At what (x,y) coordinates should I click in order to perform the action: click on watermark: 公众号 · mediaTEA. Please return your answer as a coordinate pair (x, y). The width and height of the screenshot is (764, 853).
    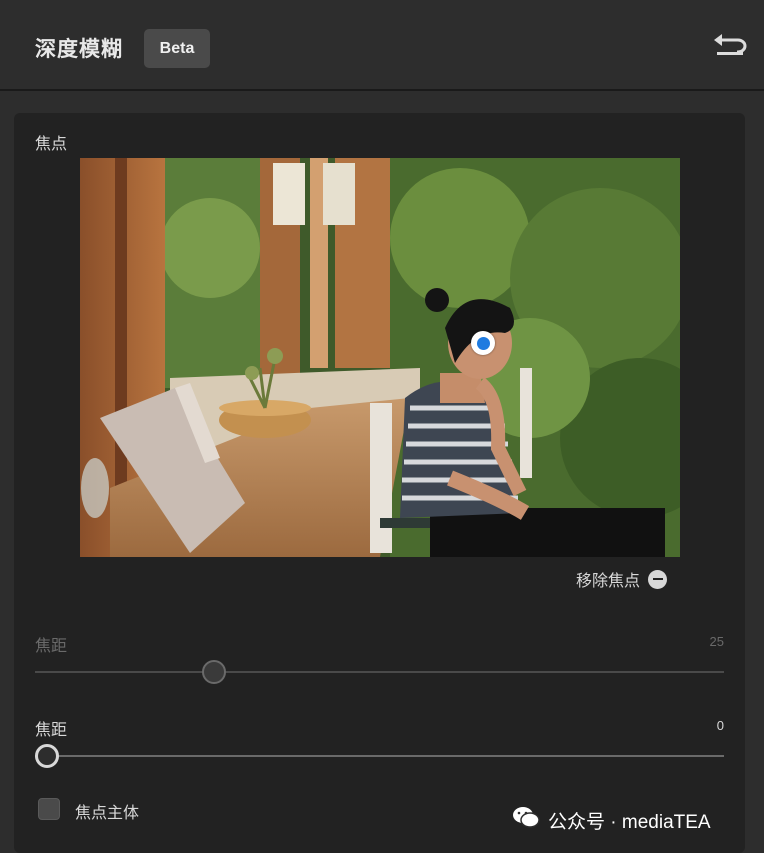
    Looking at the image, I should click on (611, 820).